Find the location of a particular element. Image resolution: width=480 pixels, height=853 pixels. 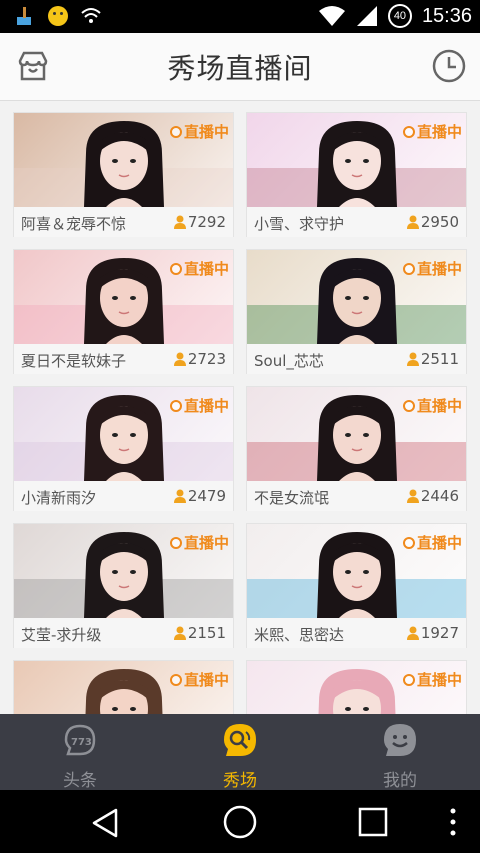

history-button is located at coordinates (449, 66).